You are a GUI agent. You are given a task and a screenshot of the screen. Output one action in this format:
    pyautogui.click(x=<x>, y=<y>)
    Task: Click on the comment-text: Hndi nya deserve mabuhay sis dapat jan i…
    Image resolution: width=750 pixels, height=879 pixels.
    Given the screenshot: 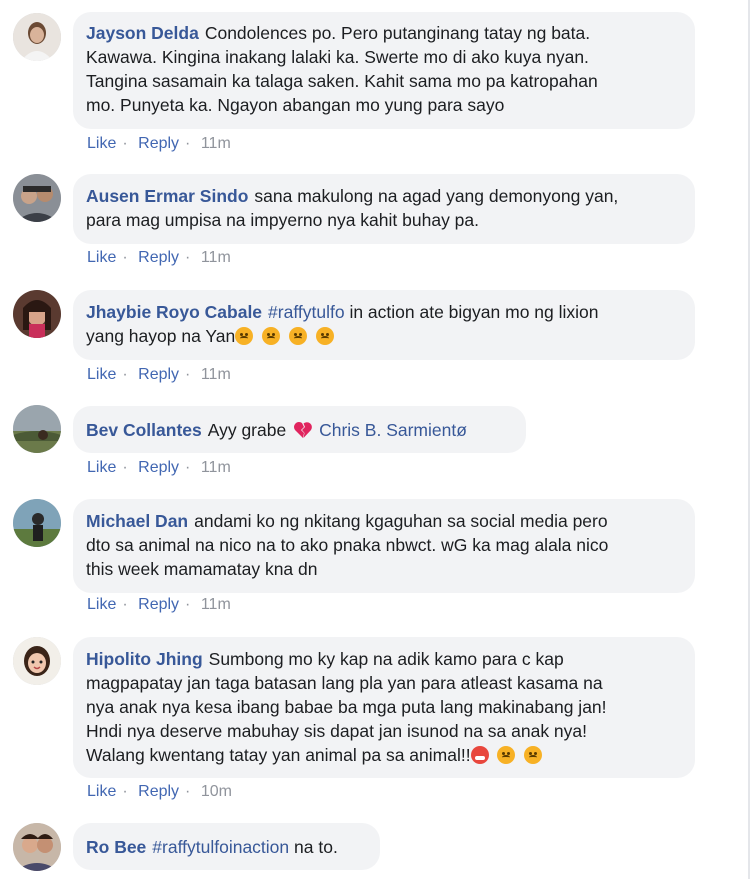 What is the action you would take?
    pyautogui.click(x=337, y=731)
    